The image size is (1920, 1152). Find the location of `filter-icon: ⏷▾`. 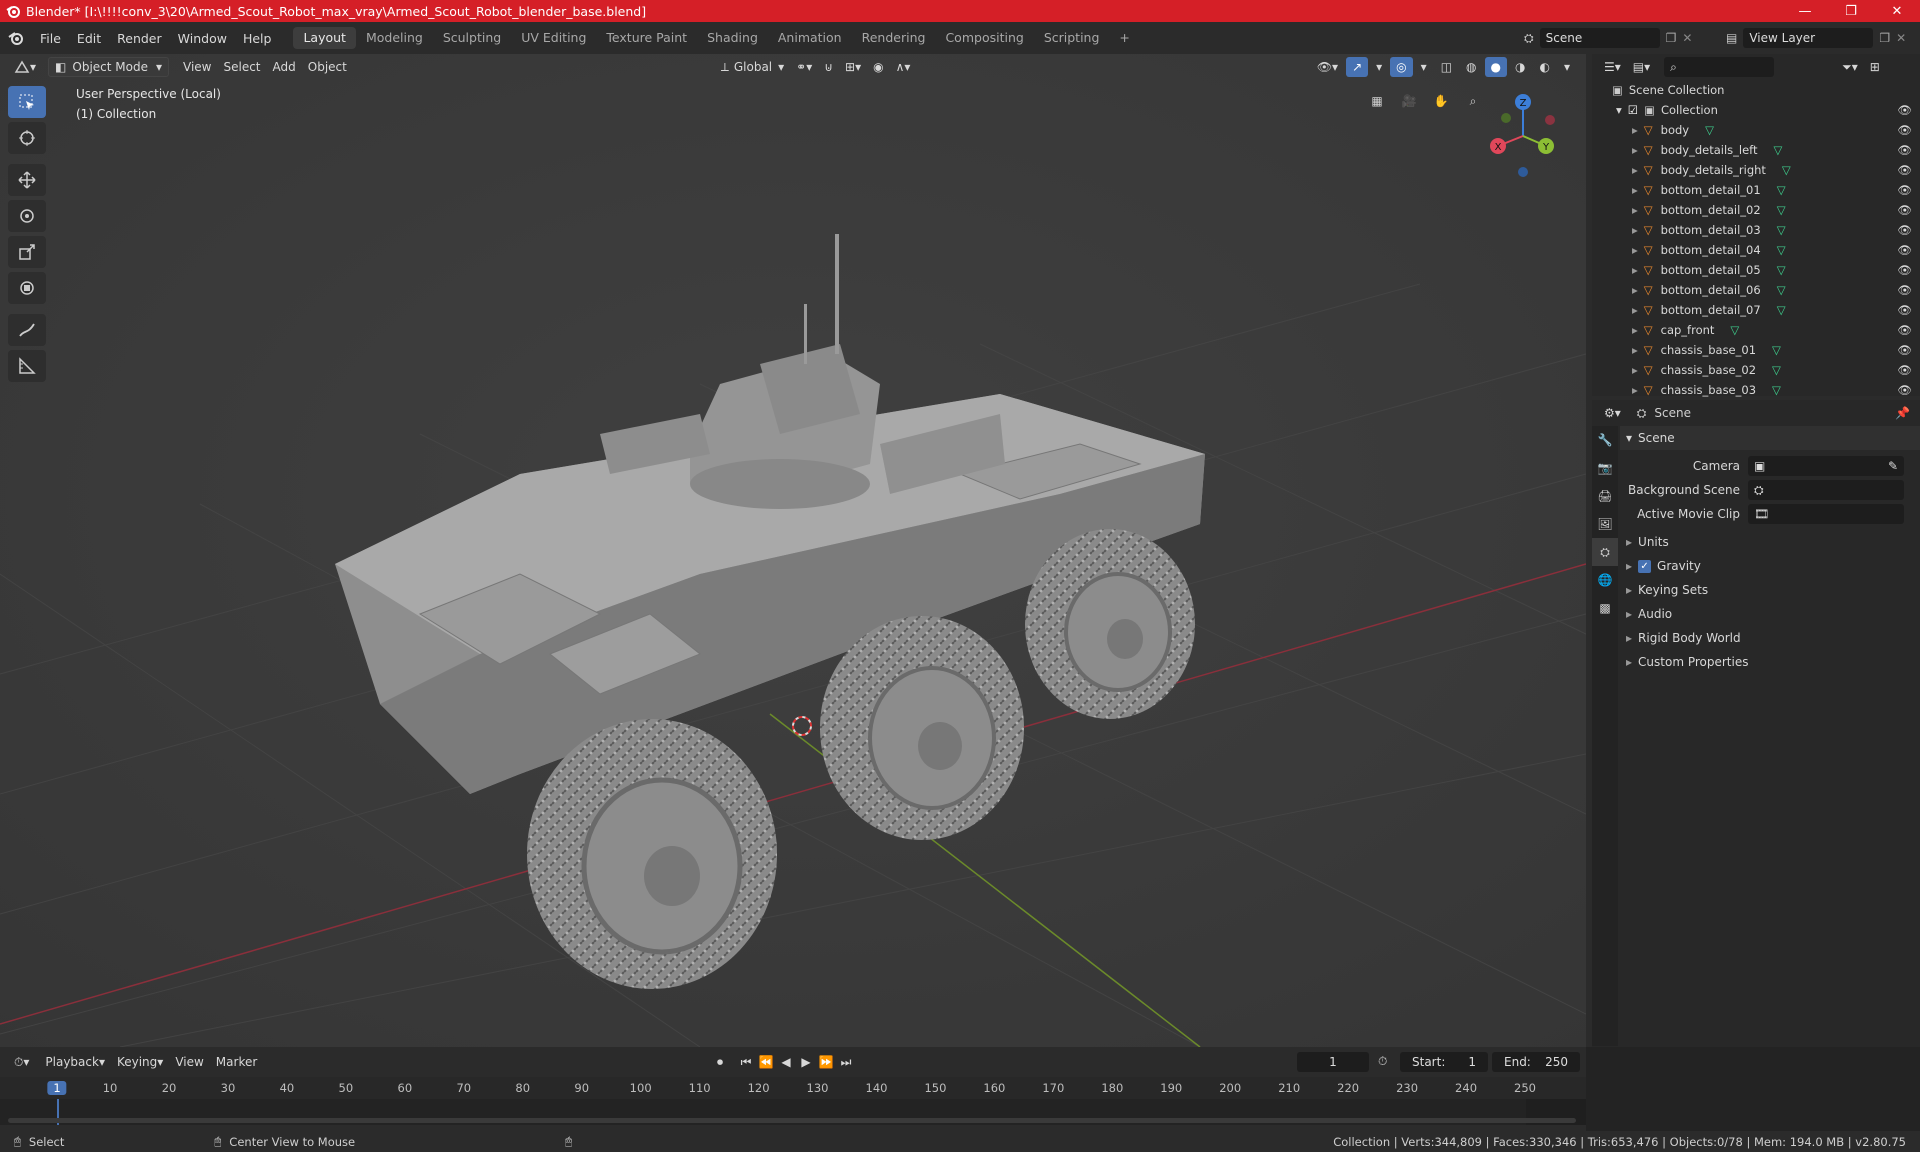

filter-icon: ⏷▾ is located at coordinates (1850, 67).